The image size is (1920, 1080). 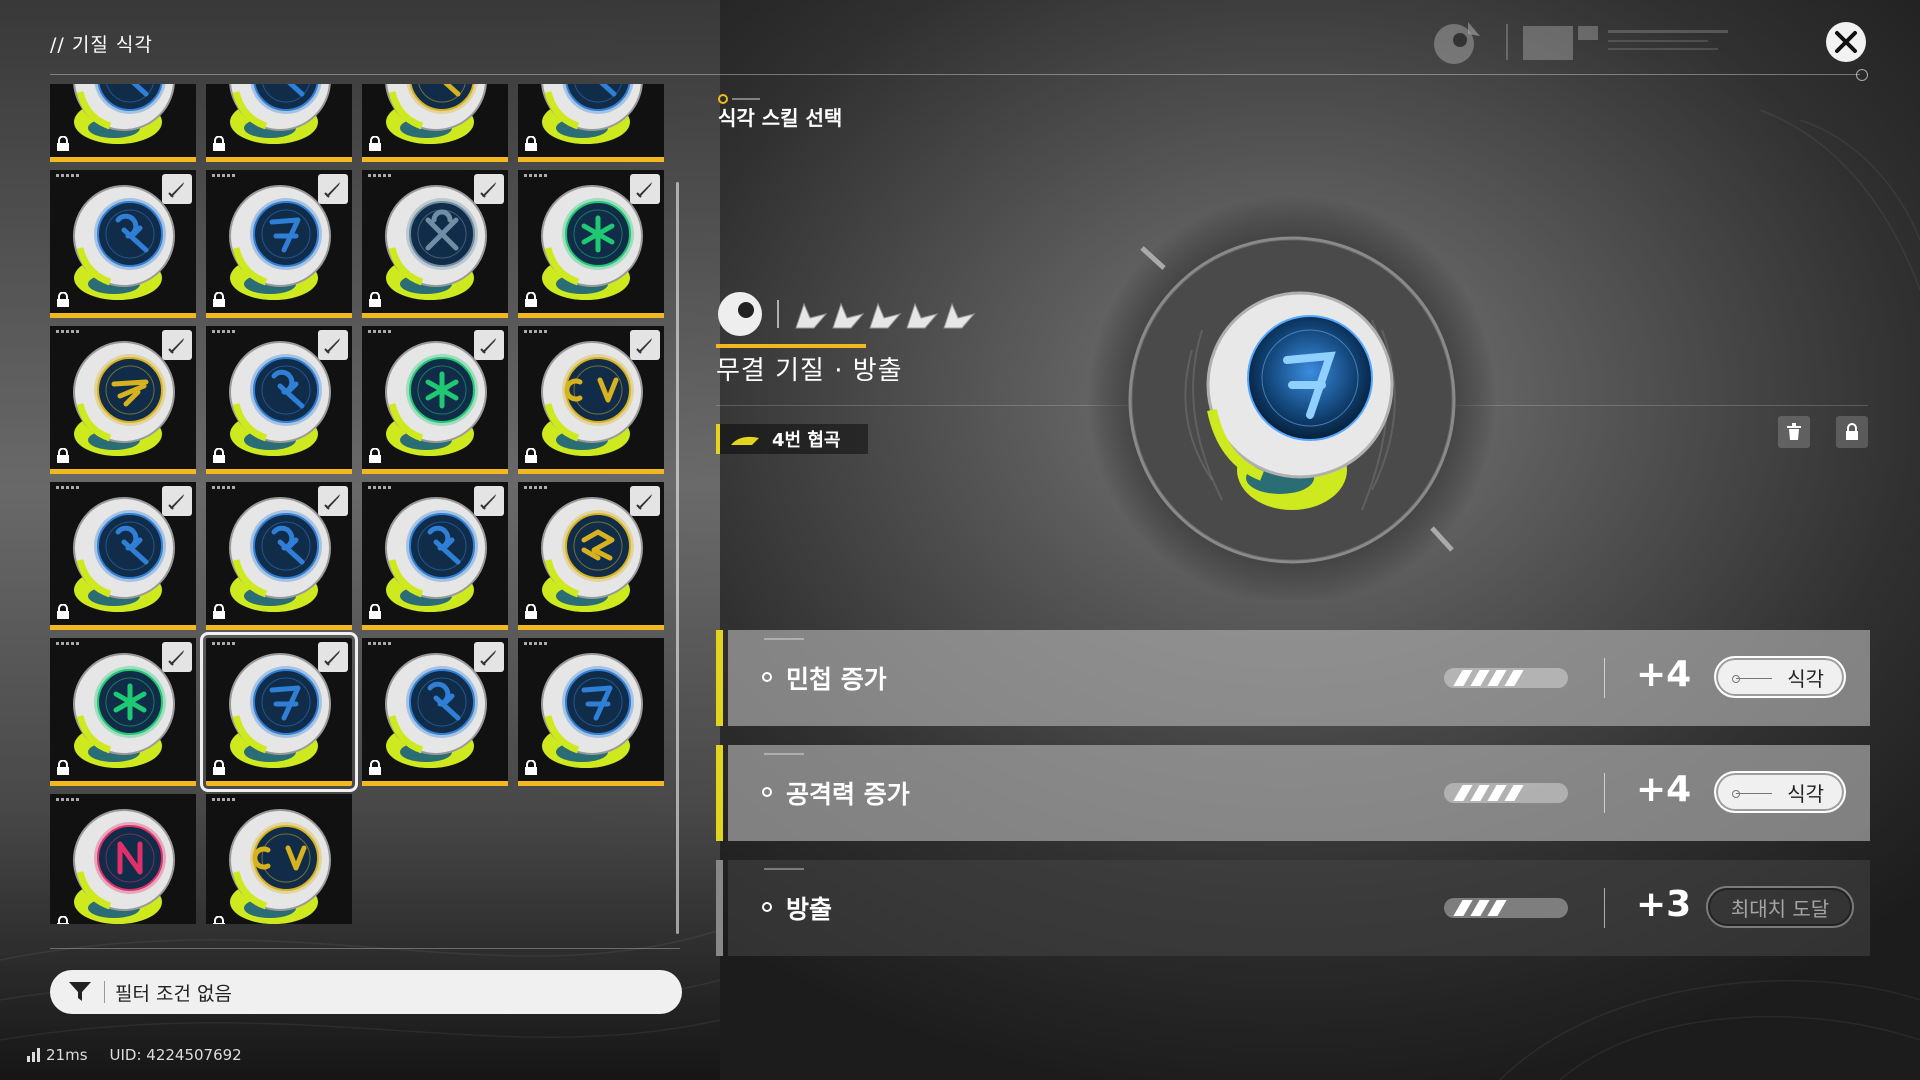 What do you see at coordinates (1581, 43) in the screenshot?
I see `logo` at bounding box center [1581, 43].